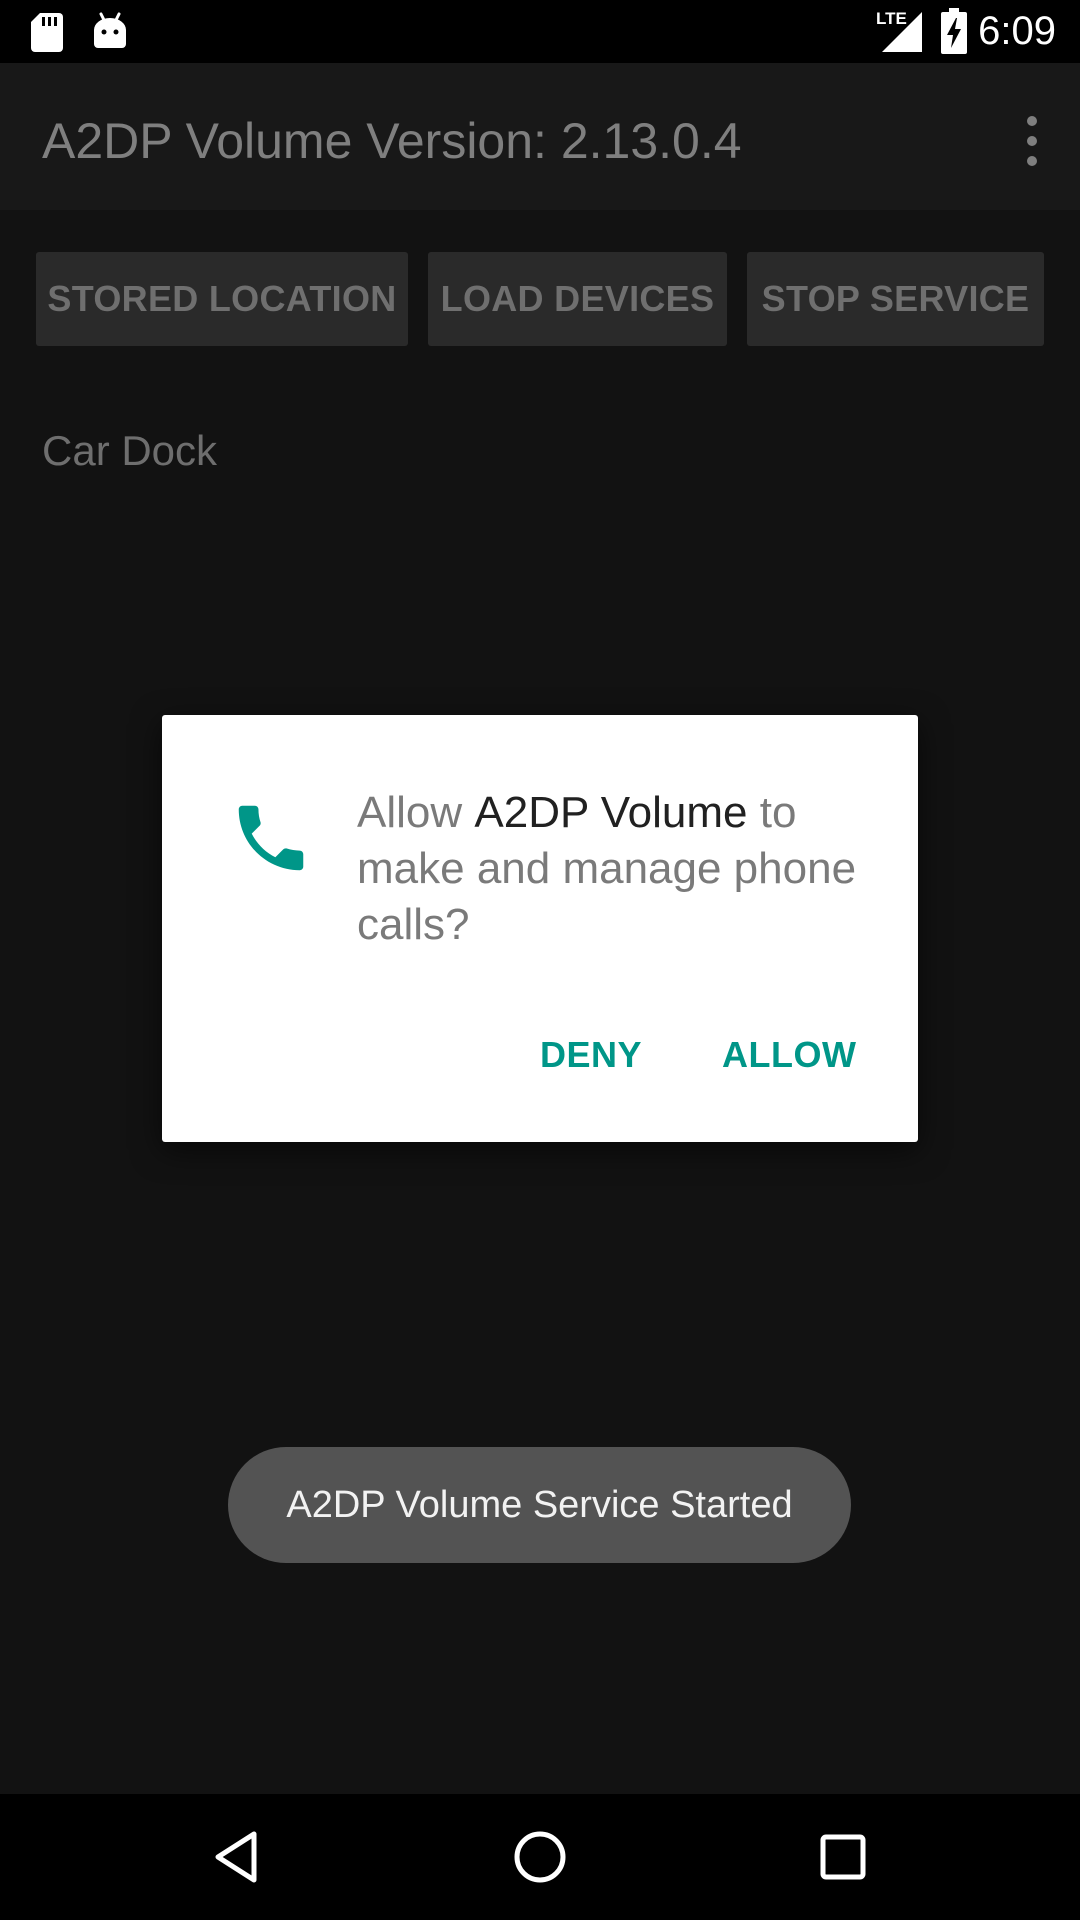  Describe the element at coordinates (110, 30) in the screenshot. I see `android-debug-icon` at that location.